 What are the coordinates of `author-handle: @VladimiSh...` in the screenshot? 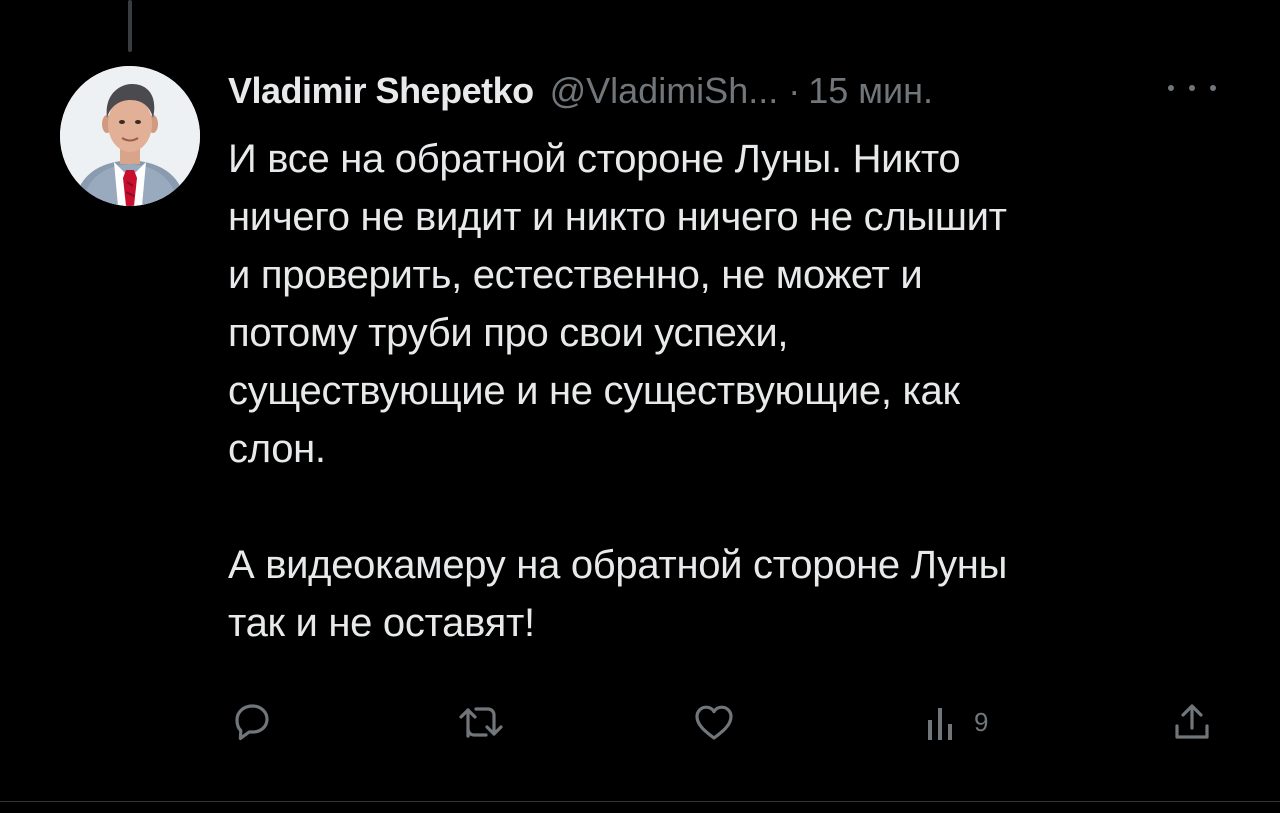 It's located at (664, 91).